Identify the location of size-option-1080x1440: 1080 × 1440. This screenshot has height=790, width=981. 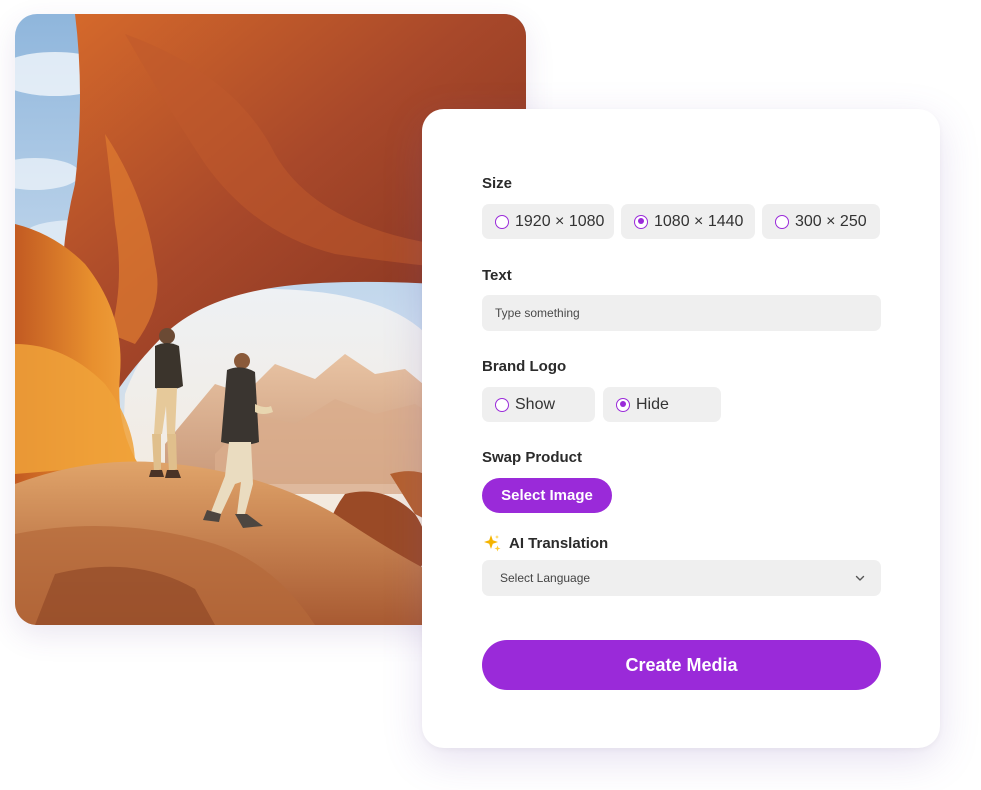
(688, 221).